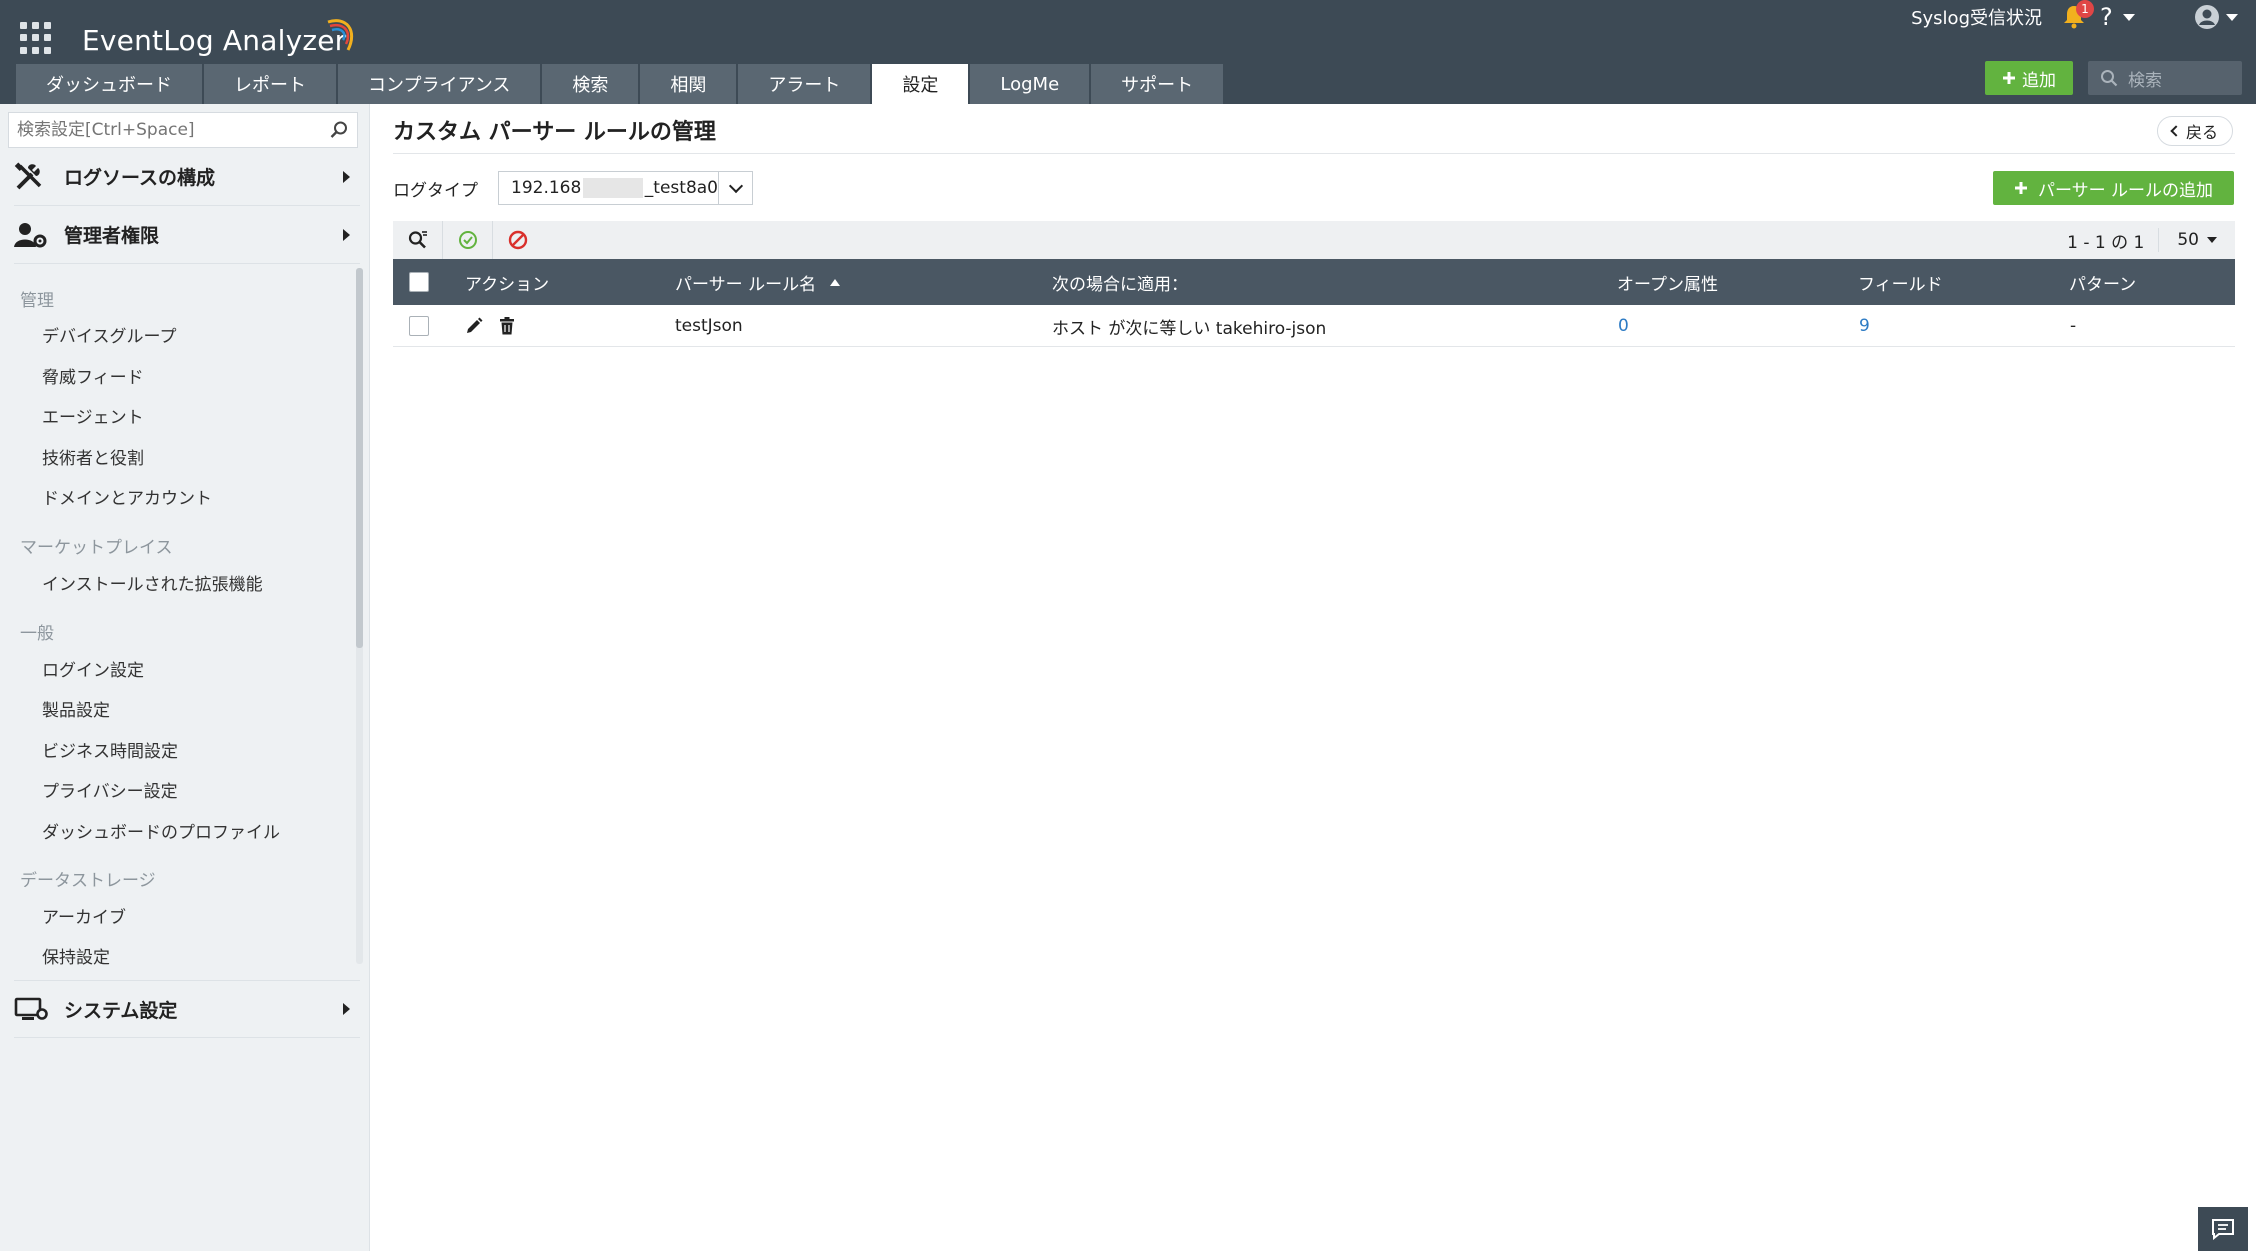 Image resolution: width=2256 pixels, height=1251 pixels. I want to click on pagination: 1 - 1 の 1 50, so click(2144, 240).